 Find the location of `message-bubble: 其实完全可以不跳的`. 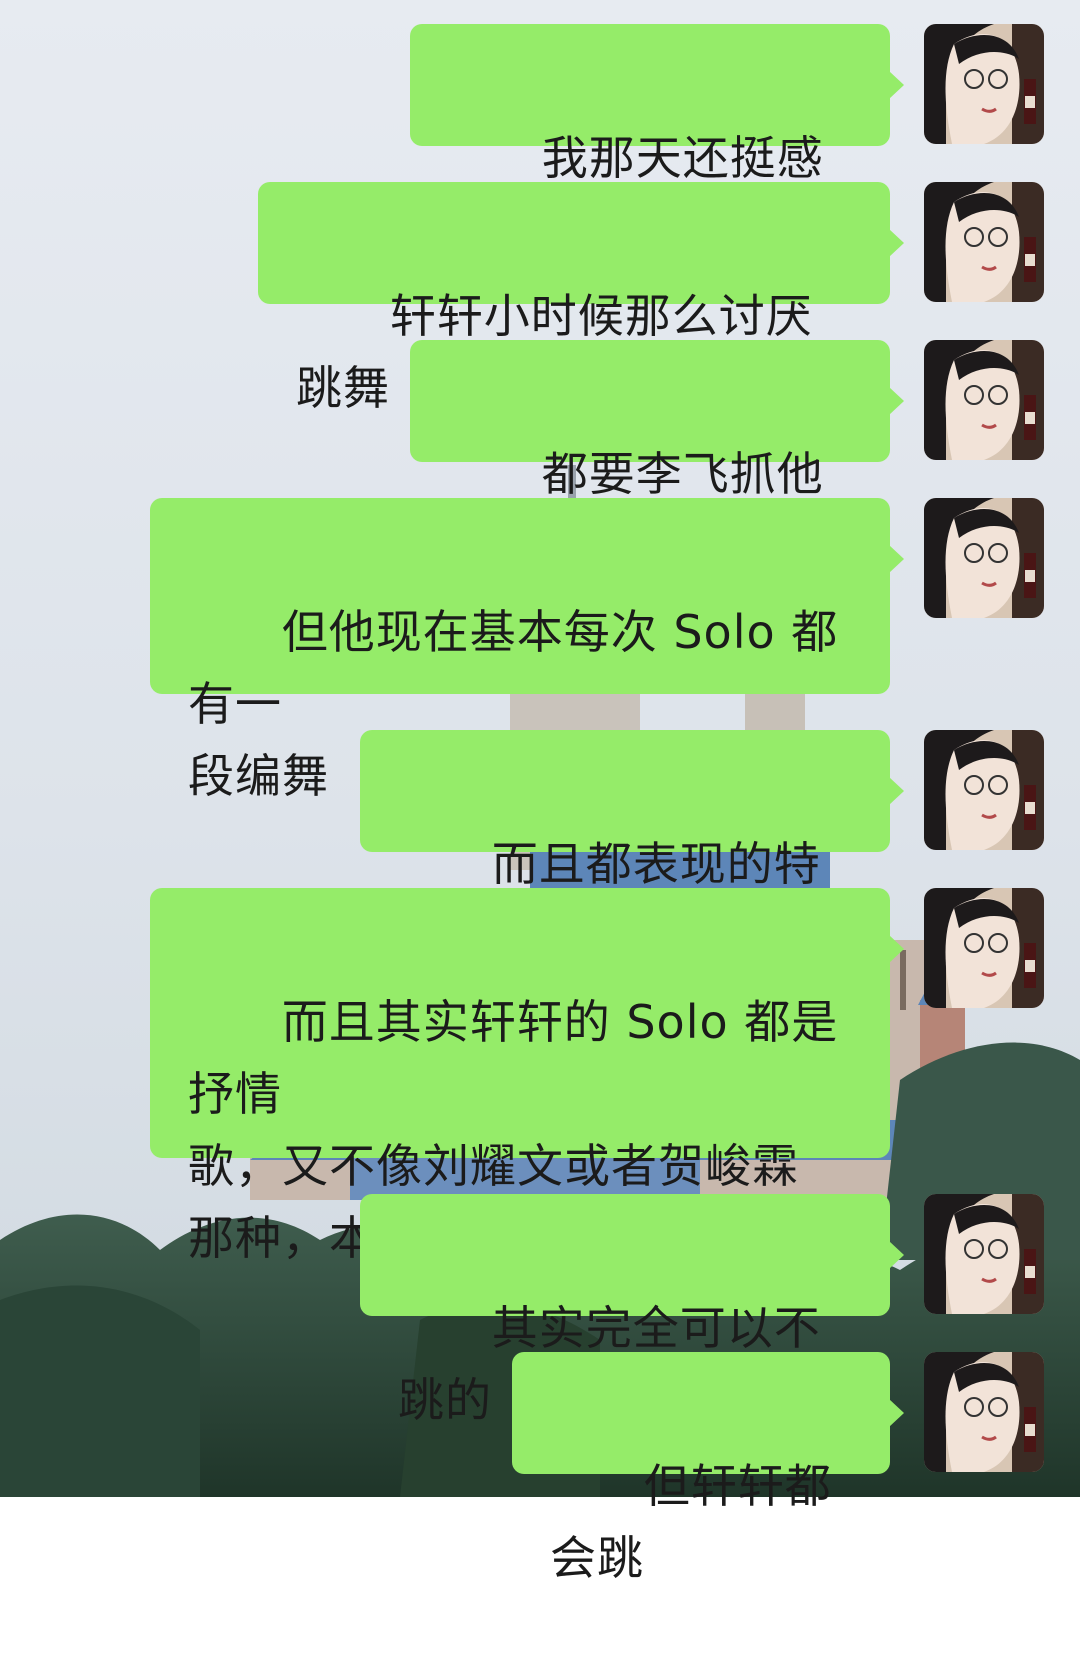

message-bubble: 其实完全可以不跳的 is located at coordinates (625, 1310).